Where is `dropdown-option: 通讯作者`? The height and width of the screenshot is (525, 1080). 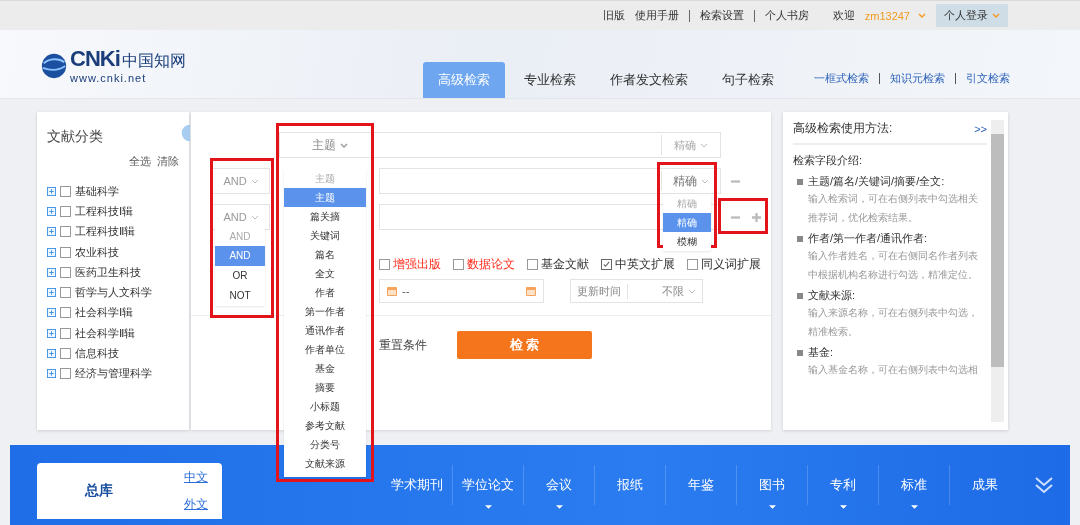
dropdown-option: 通讯作者 is located at coordinates (325, 330).